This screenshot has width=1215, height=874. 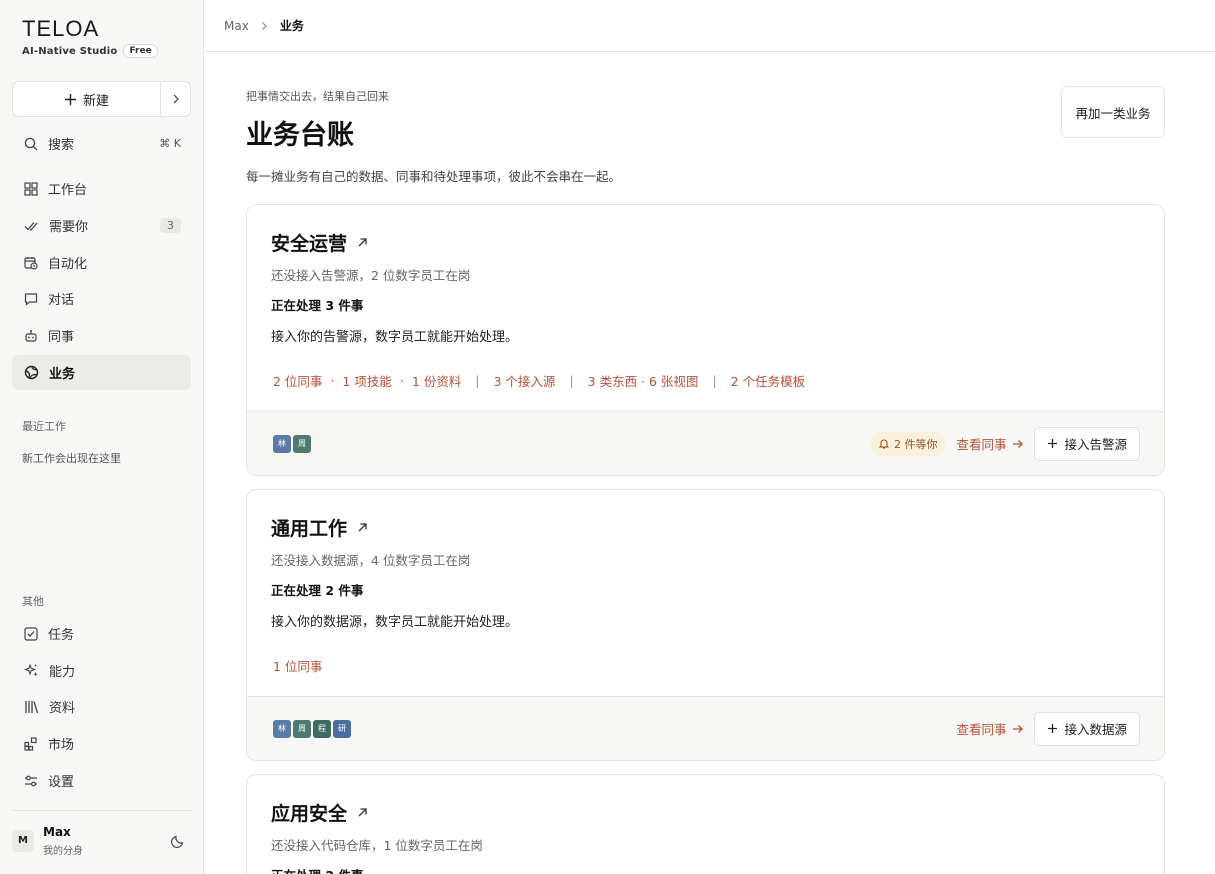 I want to click on user-profile: M Max 我的分身, so click(x=101, y=840).